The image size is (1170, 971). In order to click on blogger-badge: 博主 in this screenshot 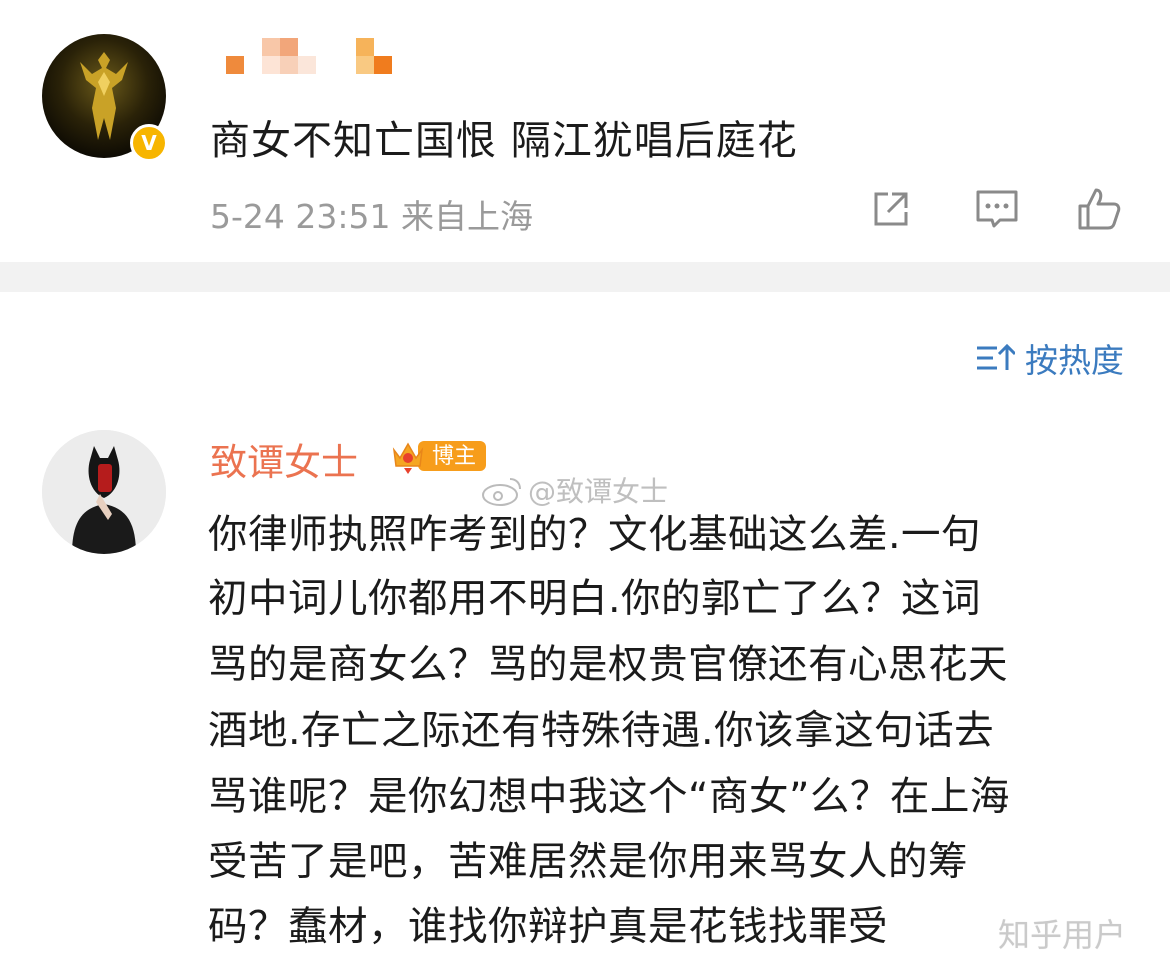, I will do `click(438, 456)`.